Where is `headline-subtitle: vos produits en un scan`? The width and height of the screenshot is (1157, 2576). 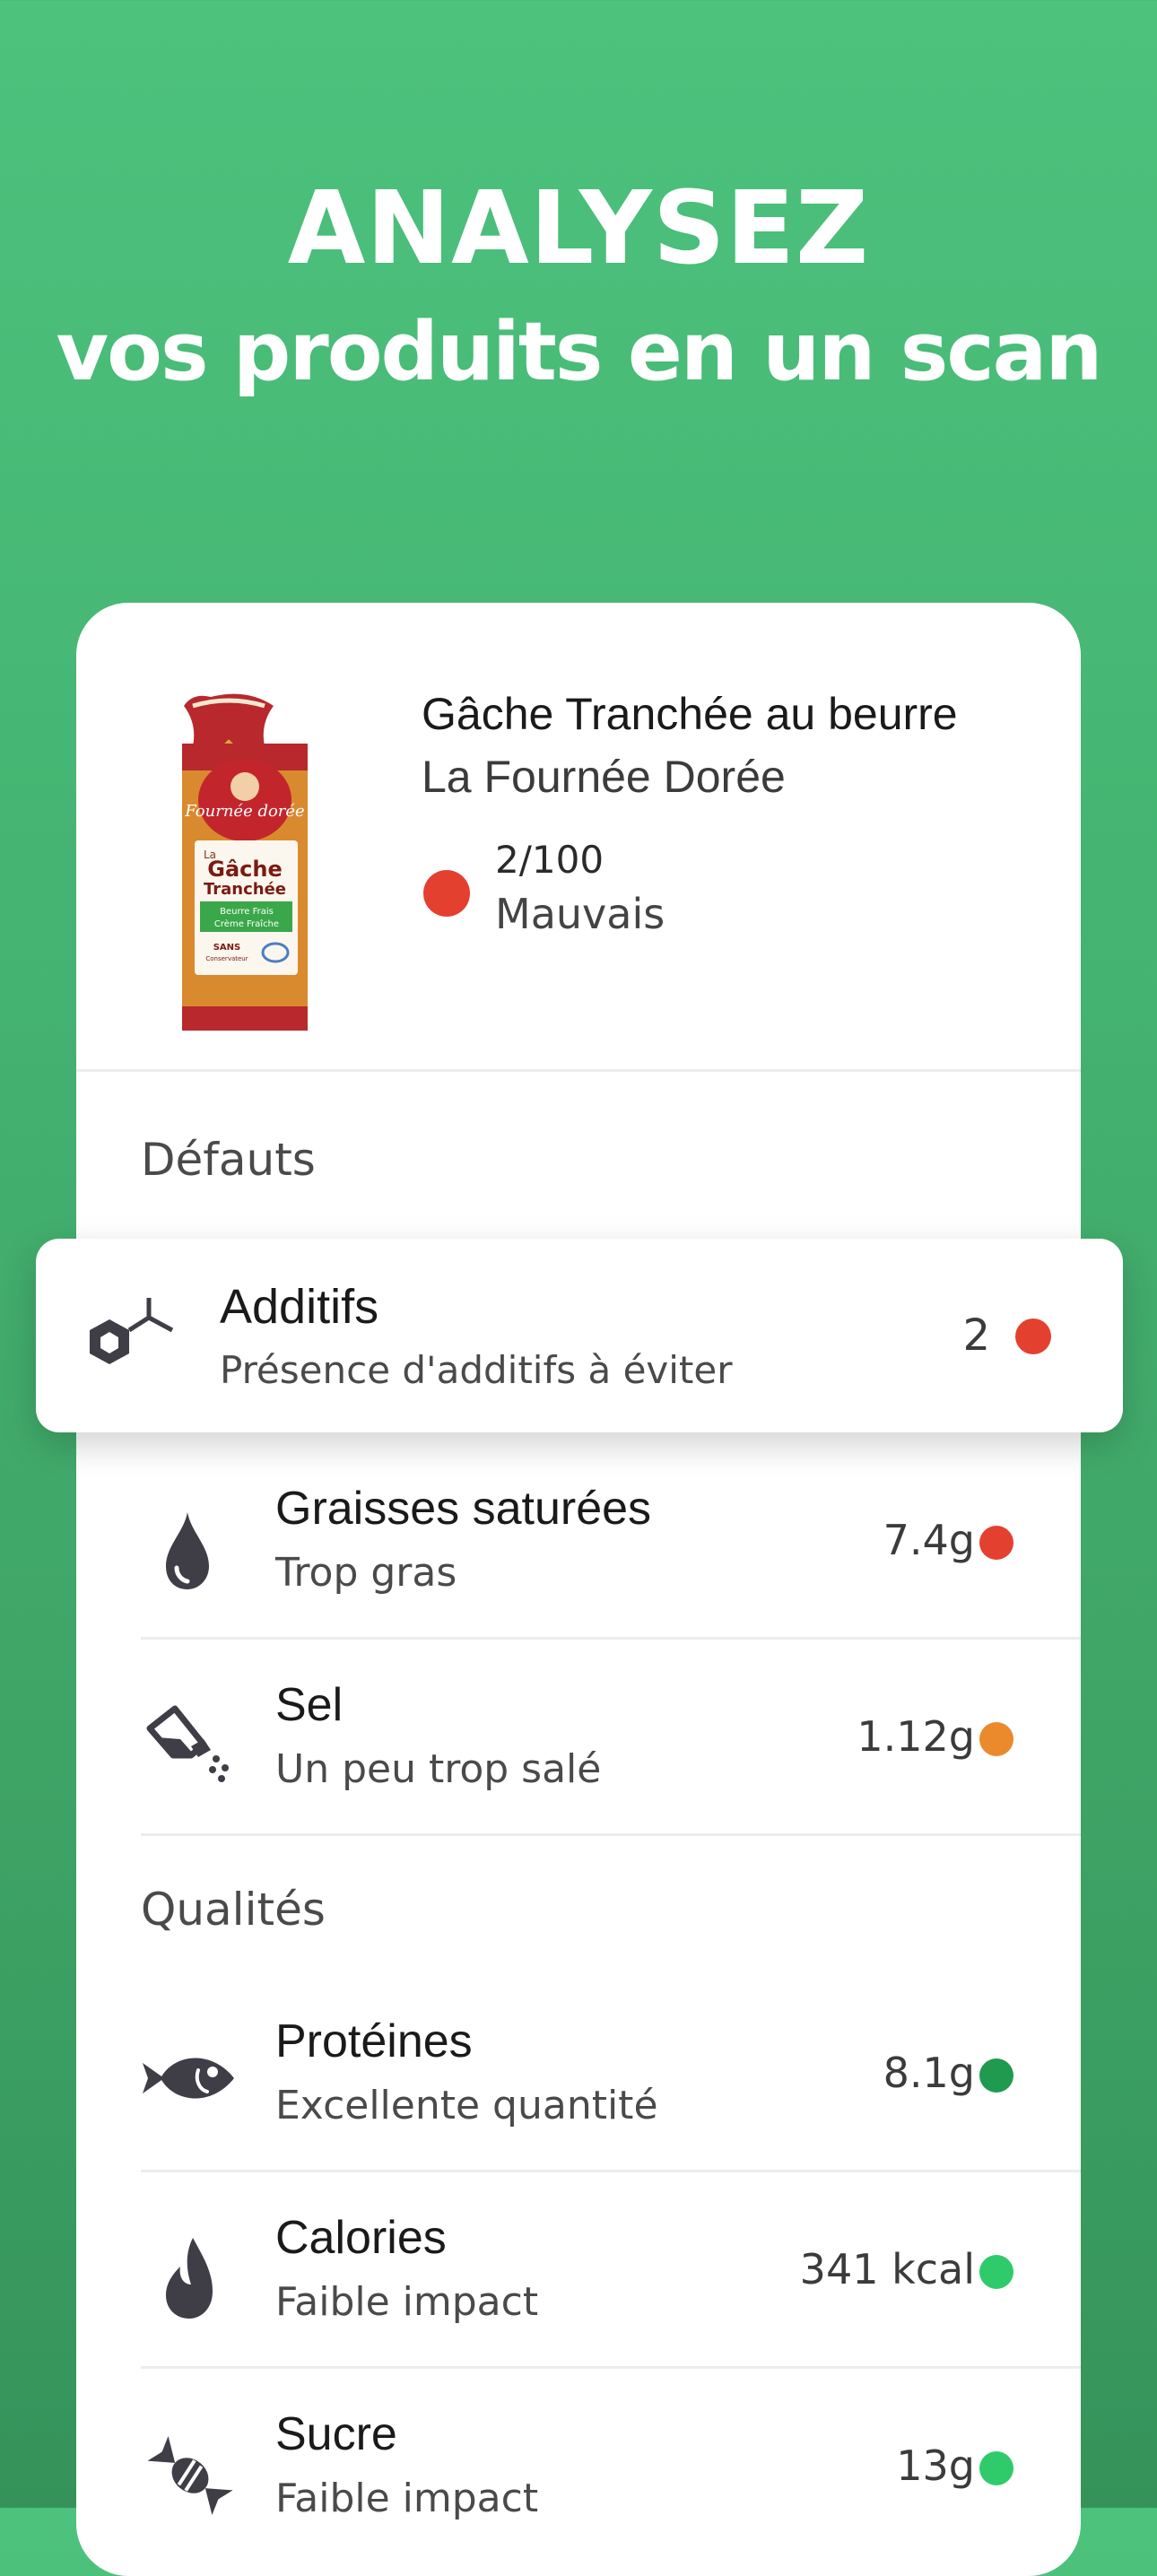
headline-subtitle: vos produits en un scan is located at coordinates (579, 352).